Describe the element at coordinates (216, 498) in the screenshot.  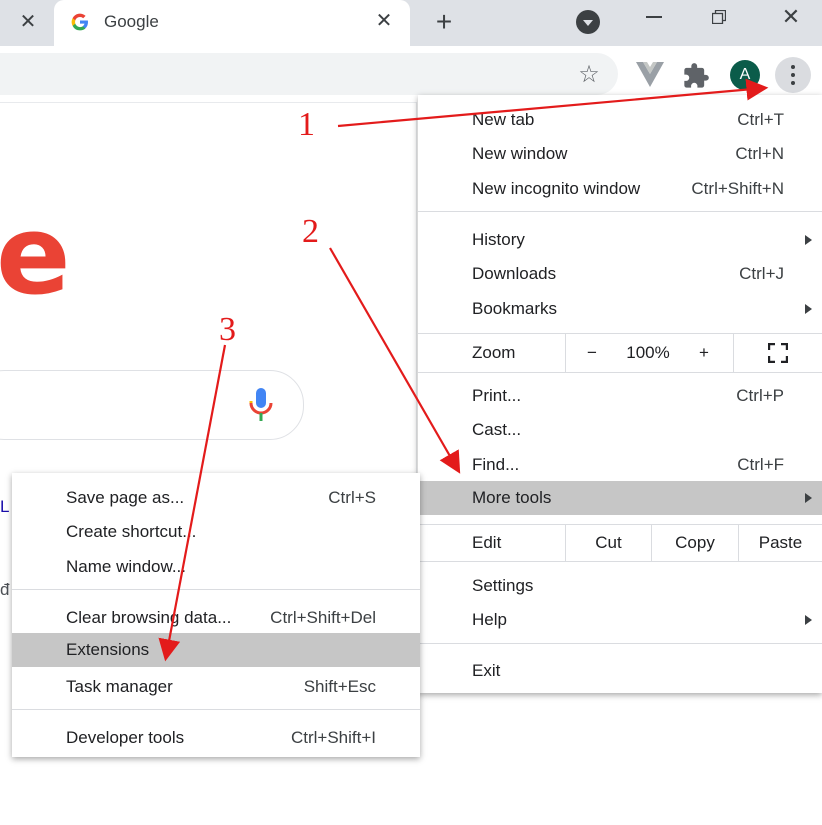
I see `submenu-item-save-page: Save page as... Ctrl+S` at that location.